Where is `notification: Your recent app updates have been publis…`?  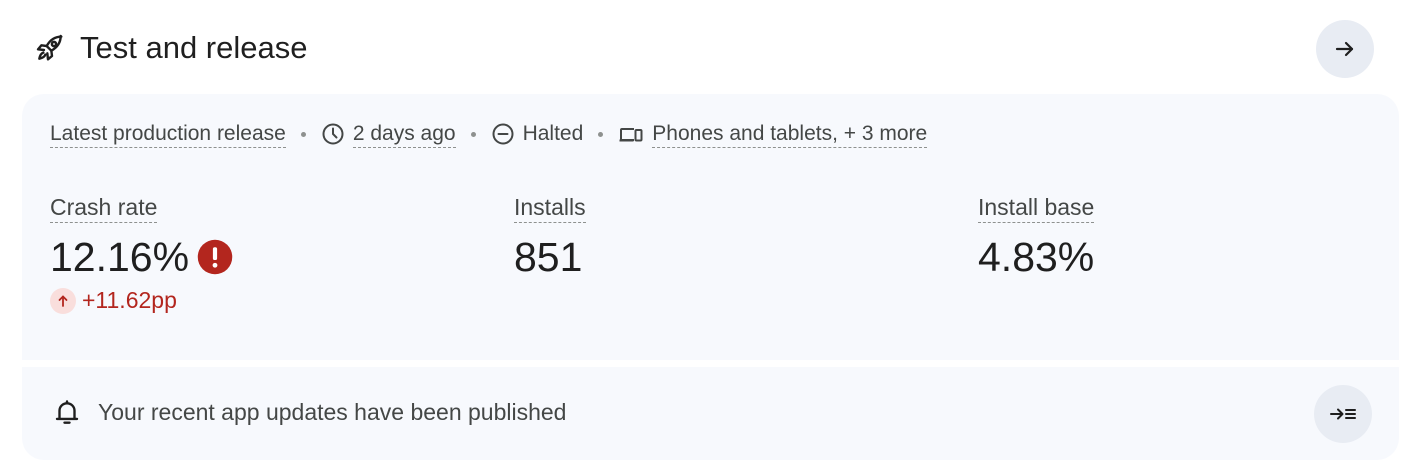 notification: Your recent app updates have been publis… is located at coordinates (309, 412).